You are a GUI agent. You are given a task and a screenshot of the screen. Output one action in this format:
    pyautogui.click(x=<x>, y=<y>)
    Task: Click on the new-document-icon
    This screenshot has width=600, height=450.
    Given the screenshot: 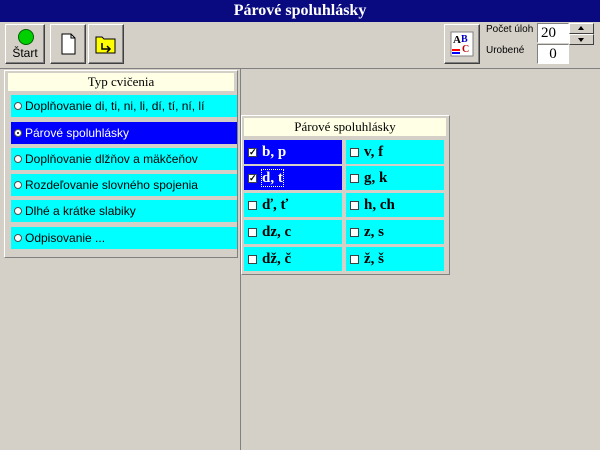 What is the action you would take?
    pyautogui.click(x=68, y=44)
    